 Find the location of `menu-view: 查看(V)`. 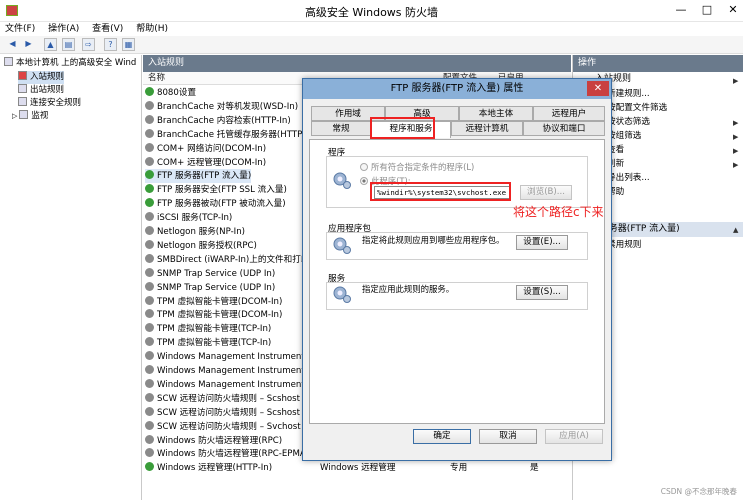

menu-view: 查看(V) is located at coordinates (107, 29).